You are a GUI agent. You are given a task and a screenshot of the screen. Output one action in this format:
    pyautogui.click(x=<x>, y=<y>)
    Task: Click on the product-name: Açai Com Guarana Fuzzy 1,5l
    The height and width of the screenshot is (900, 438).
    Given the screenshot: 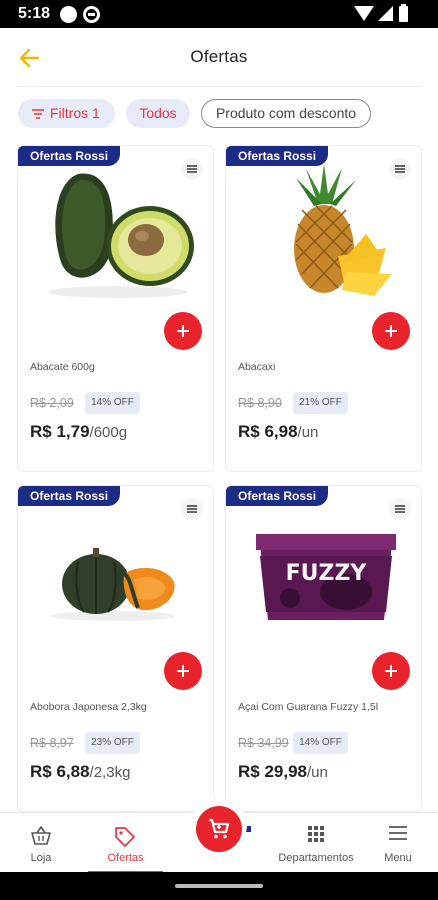 What is the action you would take?
    pyautogui.click(x=308, y=707)
    